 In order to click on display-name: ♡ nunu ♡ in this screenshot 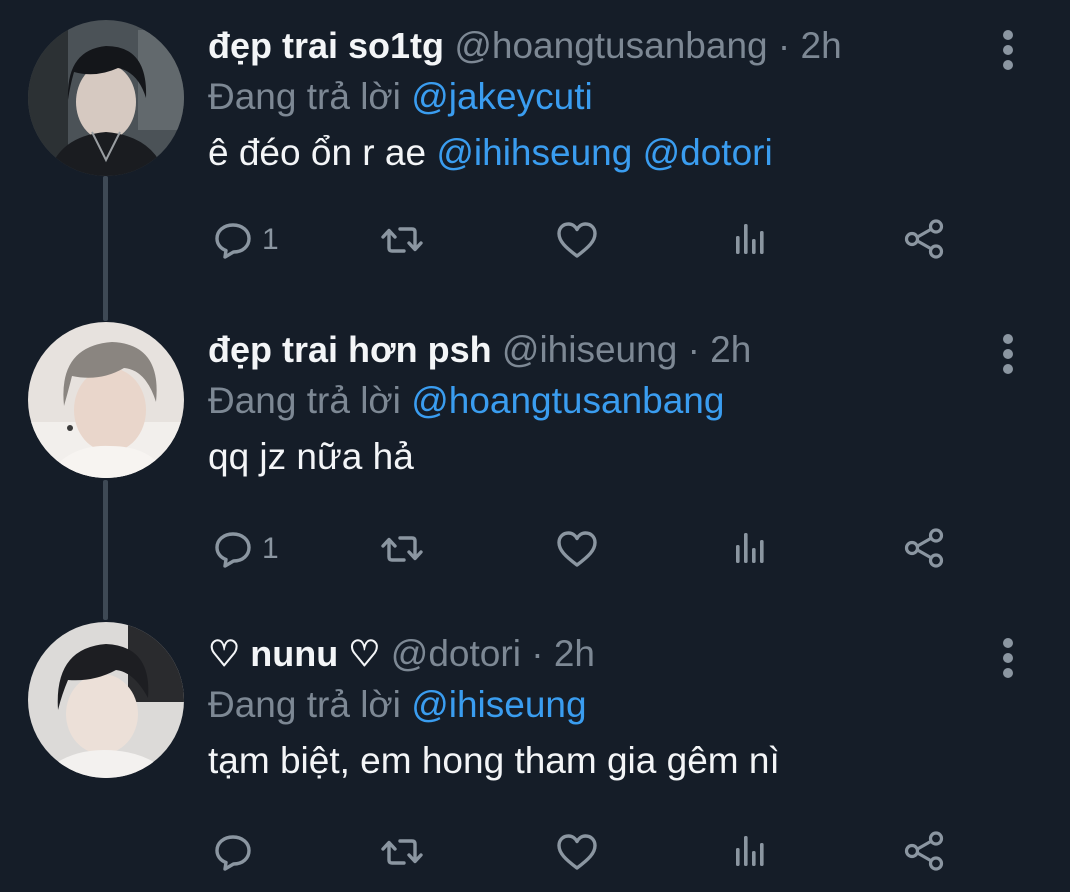, I will do `click(294, 653)`.